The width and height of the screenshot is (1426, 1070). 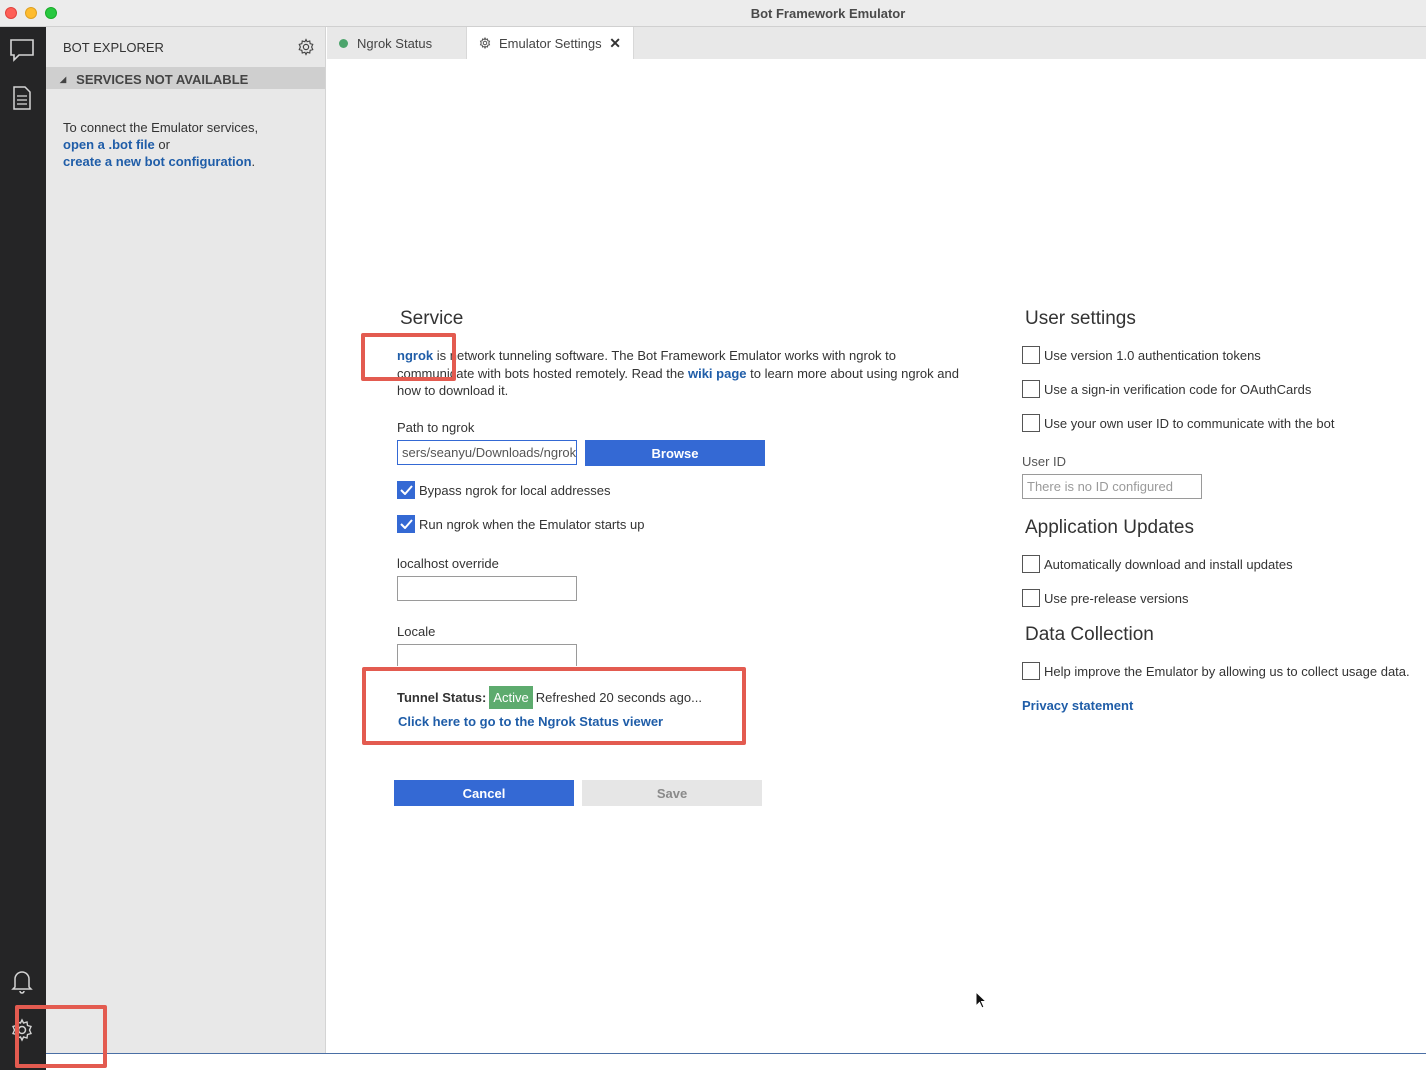 What do you see at coordinates (515, 490) in the screenshot?
I see `bypass-label: Bypass ngrok for local addresses` at bounding box center [515, 490].